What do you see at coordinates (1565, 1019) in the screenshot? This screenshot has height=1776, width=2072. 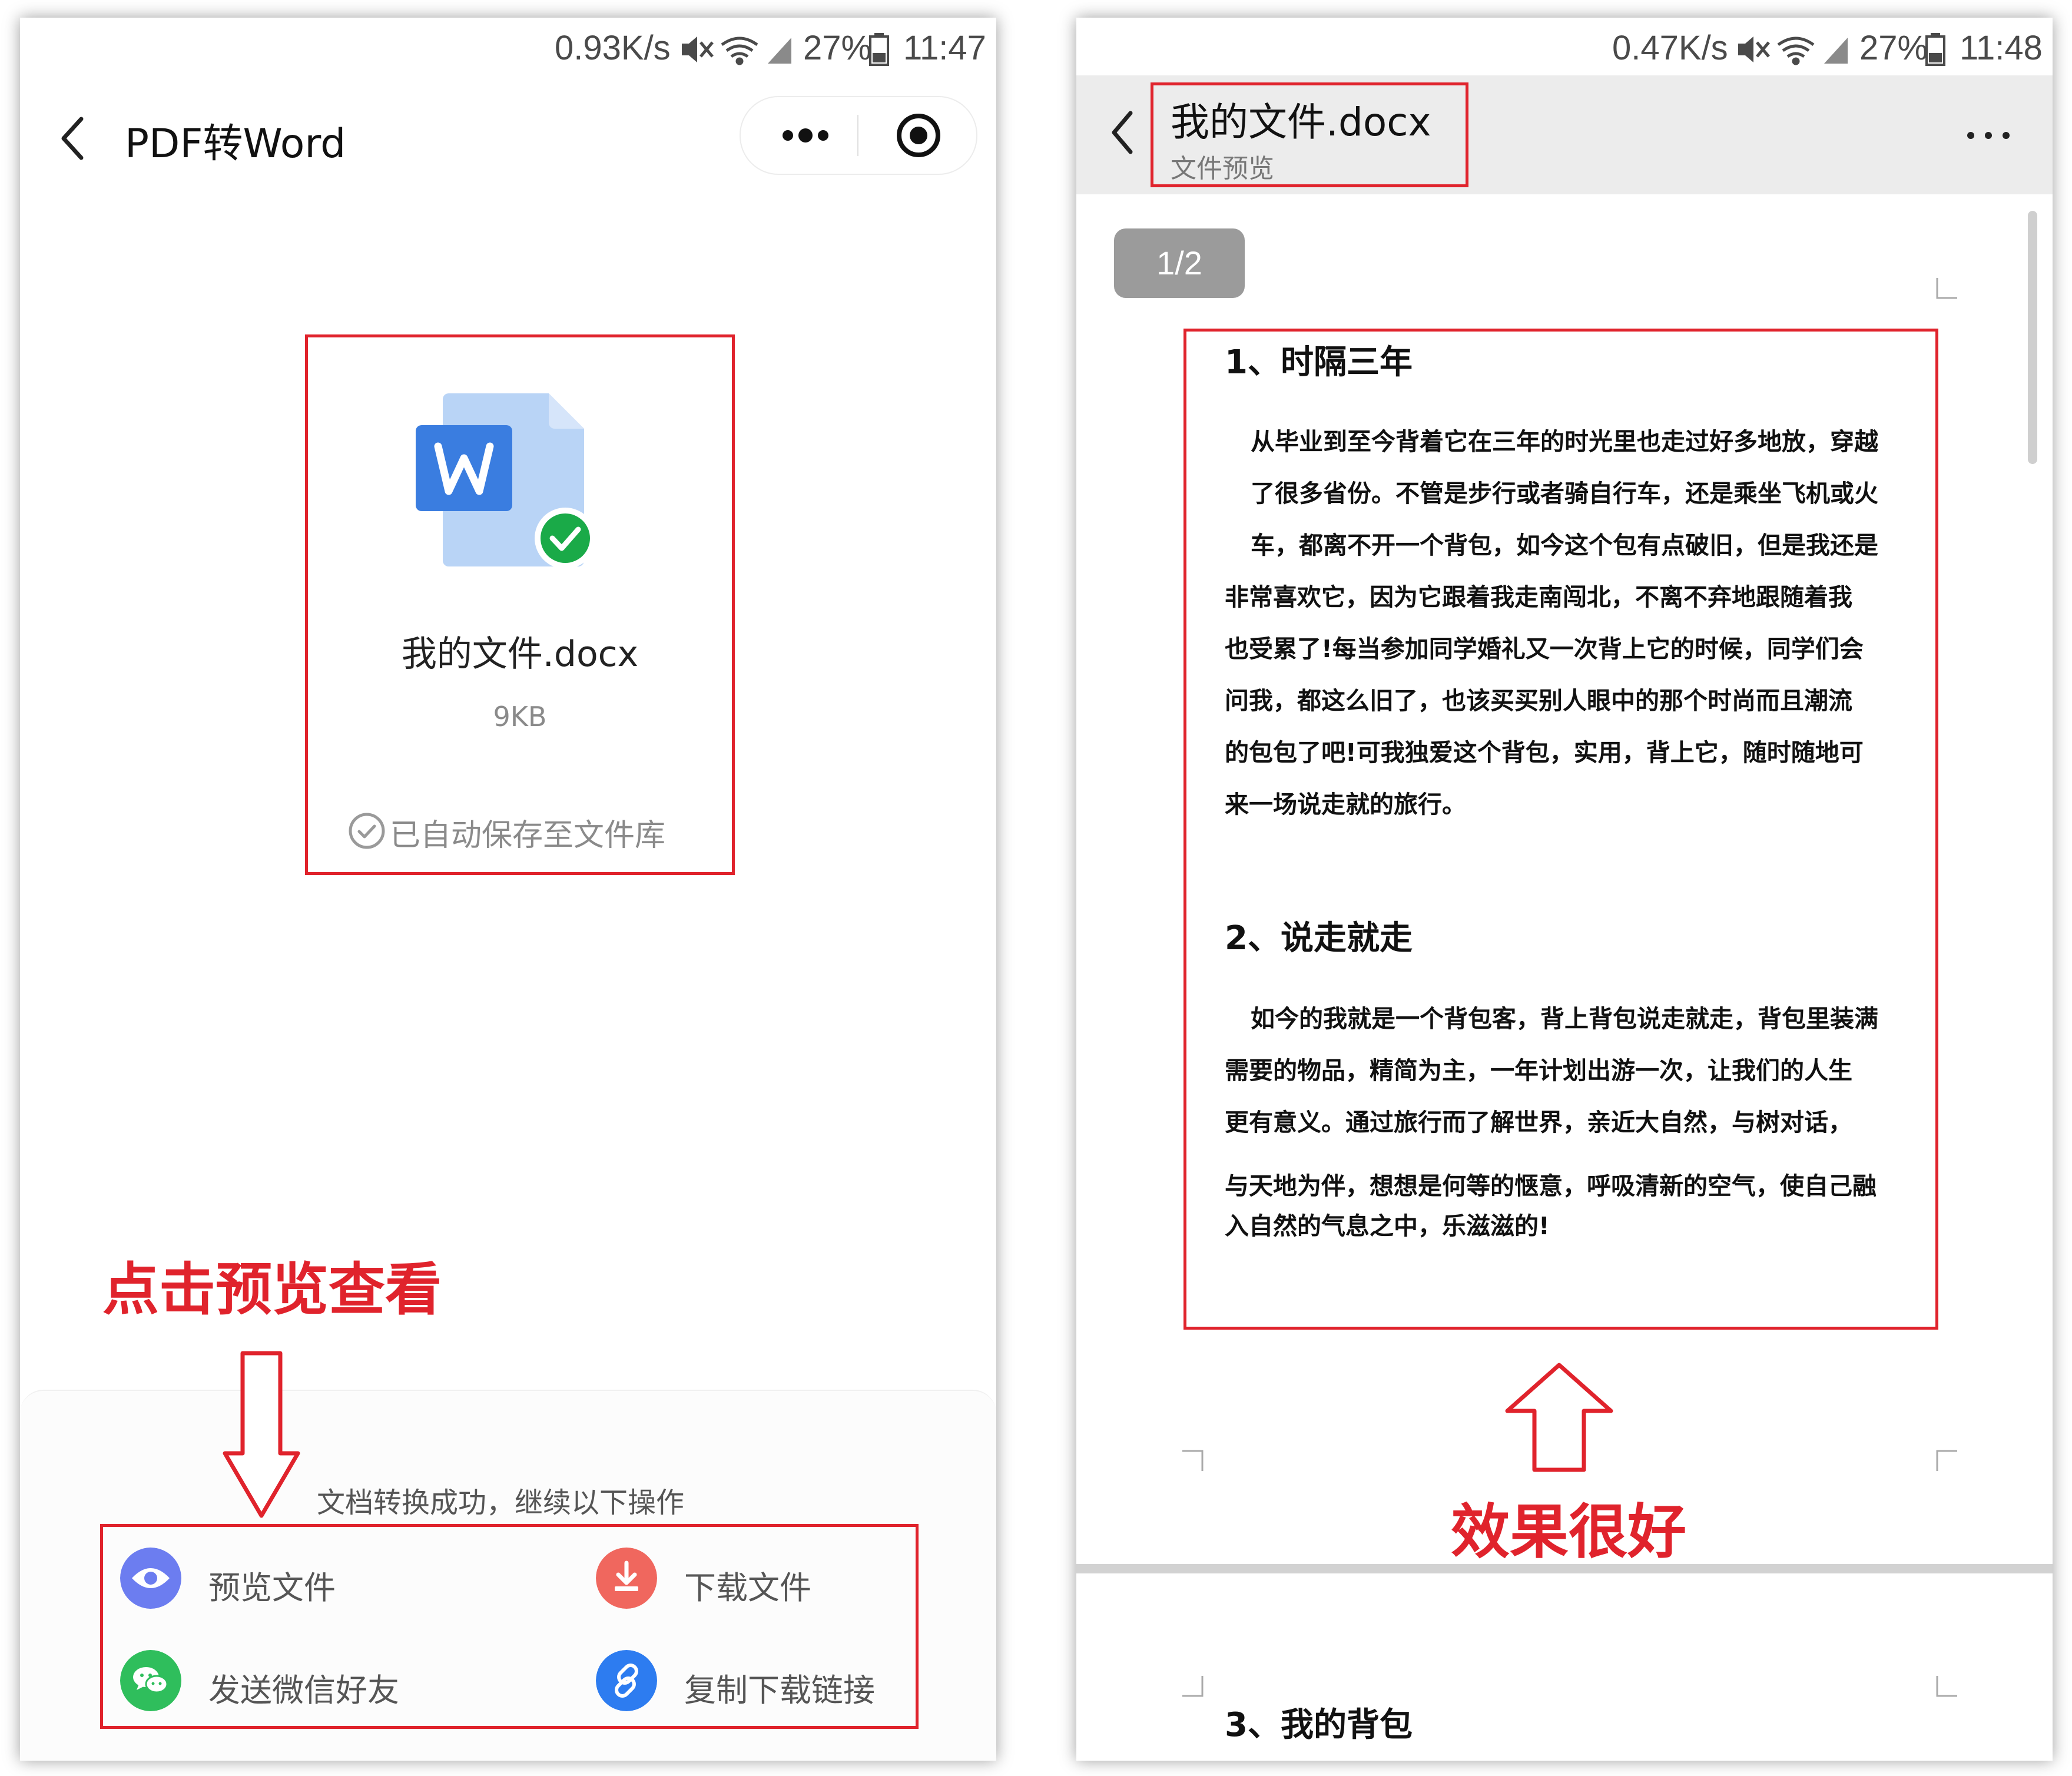 I see `paragraph-line: 如今的我就是一个背包客，背上背包说走就走，背包里装满` at bounding box center [1565, 1019].